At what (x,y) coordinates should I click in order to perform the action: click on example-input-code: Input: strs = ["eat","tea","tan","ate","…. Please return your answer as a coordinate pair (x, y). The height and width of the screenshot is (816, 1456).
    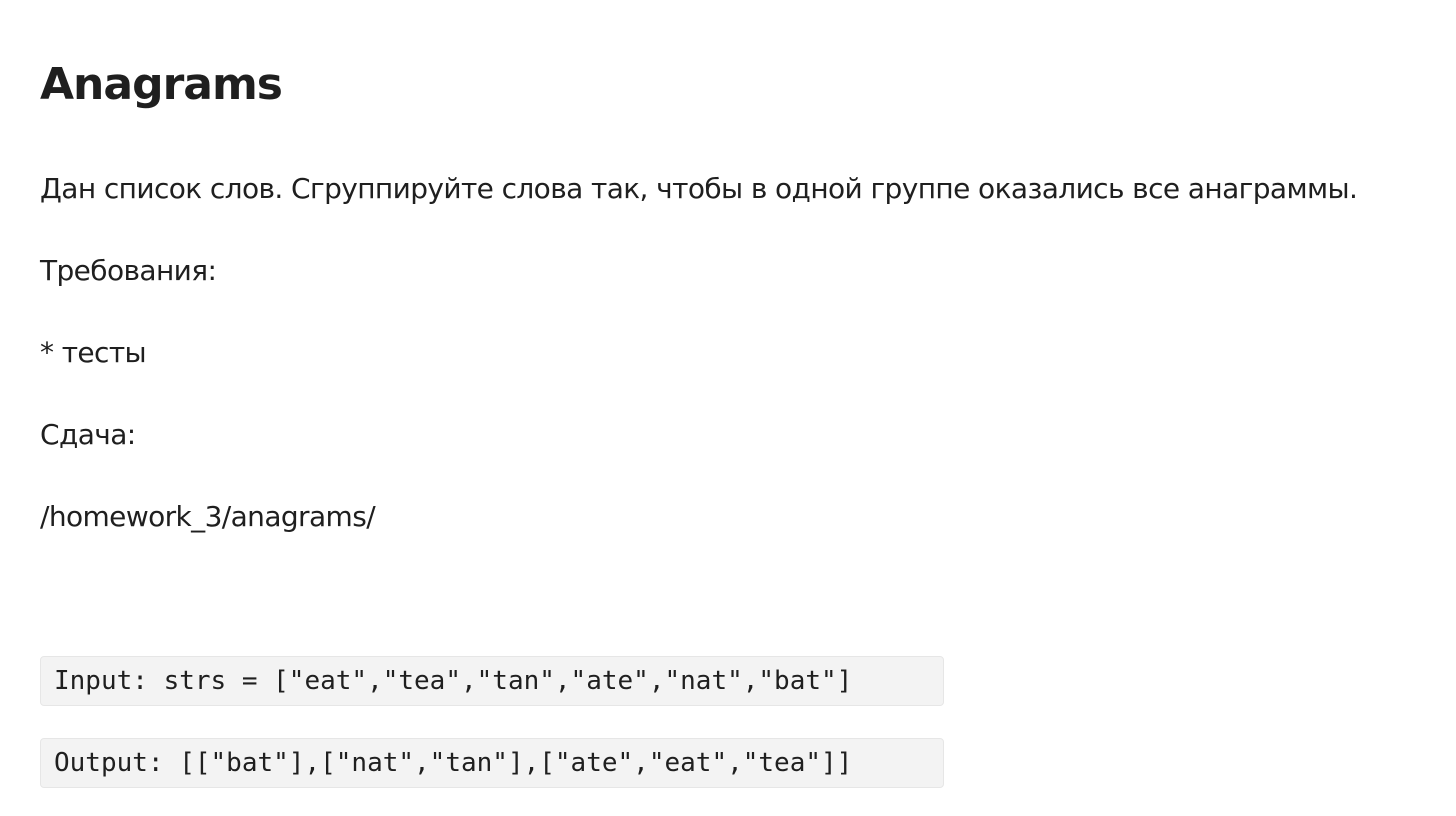
    Looking at the image, I should click on (492, 681).